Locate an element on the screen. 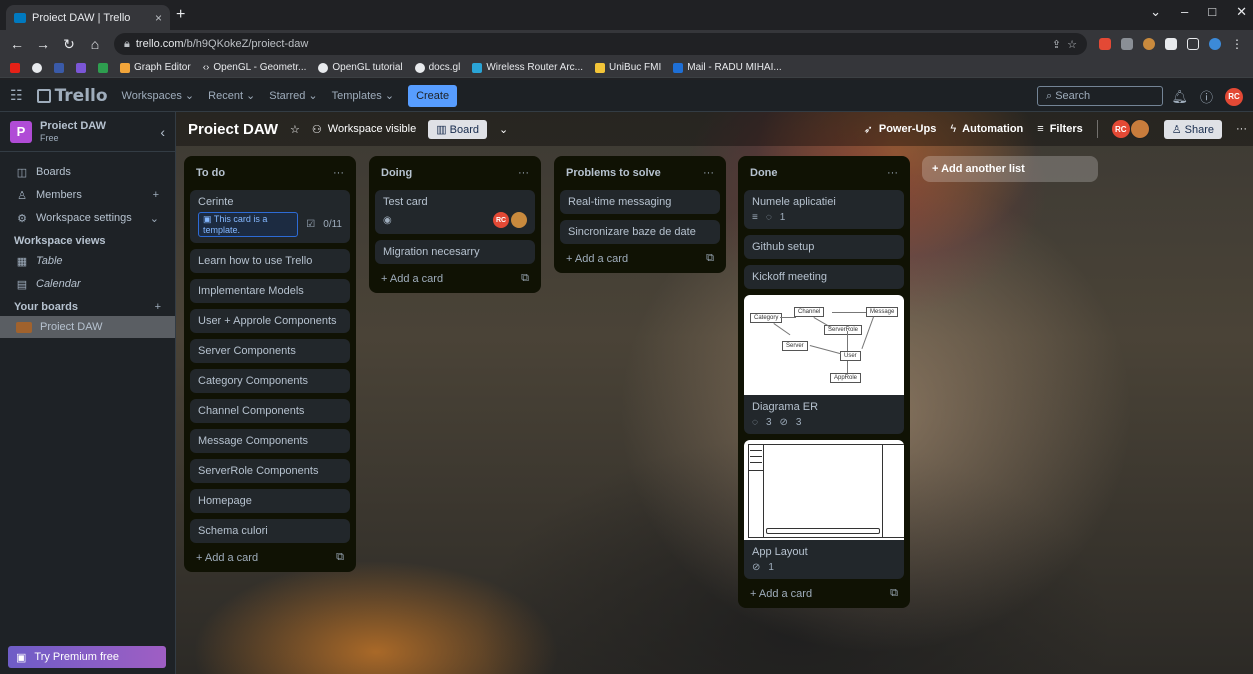 The height and width of the screenshot is (674, 1253). cookie-extension-icon is located at coordinates (1149, 44).